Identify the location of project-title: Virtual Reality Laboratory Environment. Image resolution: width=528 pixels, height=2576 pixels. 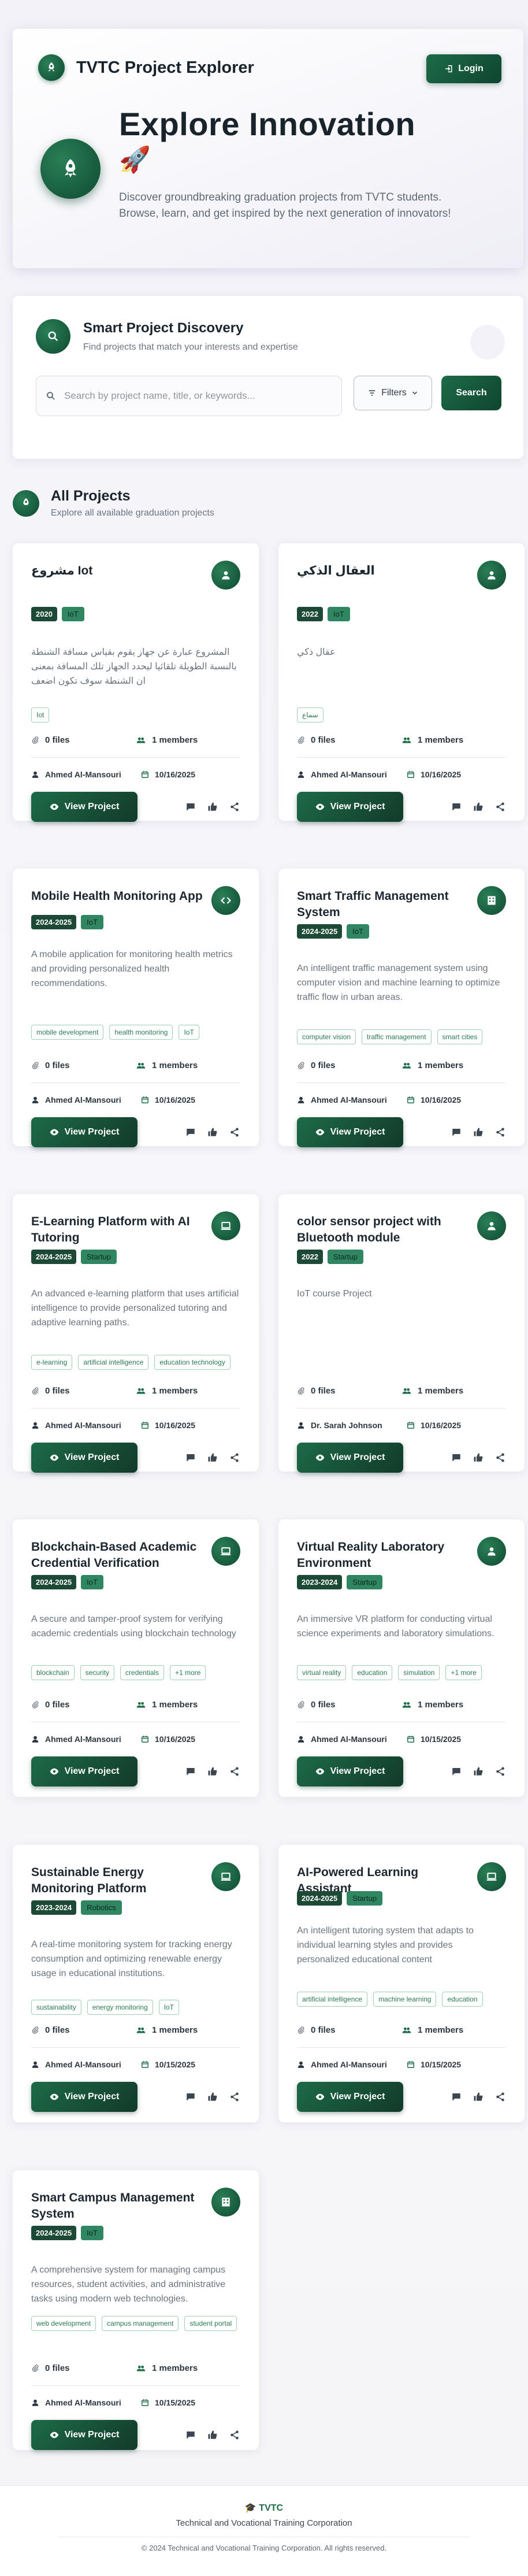
(383, 1555).